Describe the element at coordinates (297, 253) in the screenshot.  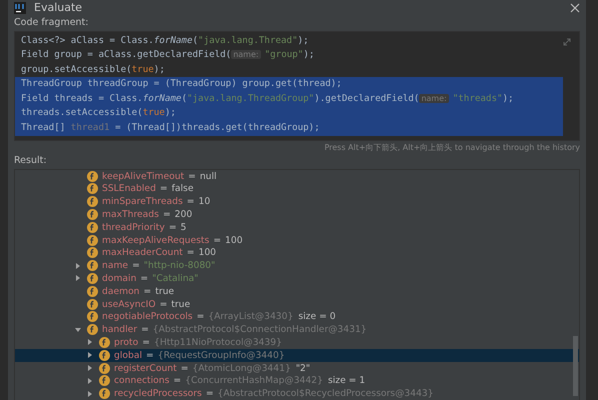
I see `tree-row: maxHeaderCount = 100` at that location.